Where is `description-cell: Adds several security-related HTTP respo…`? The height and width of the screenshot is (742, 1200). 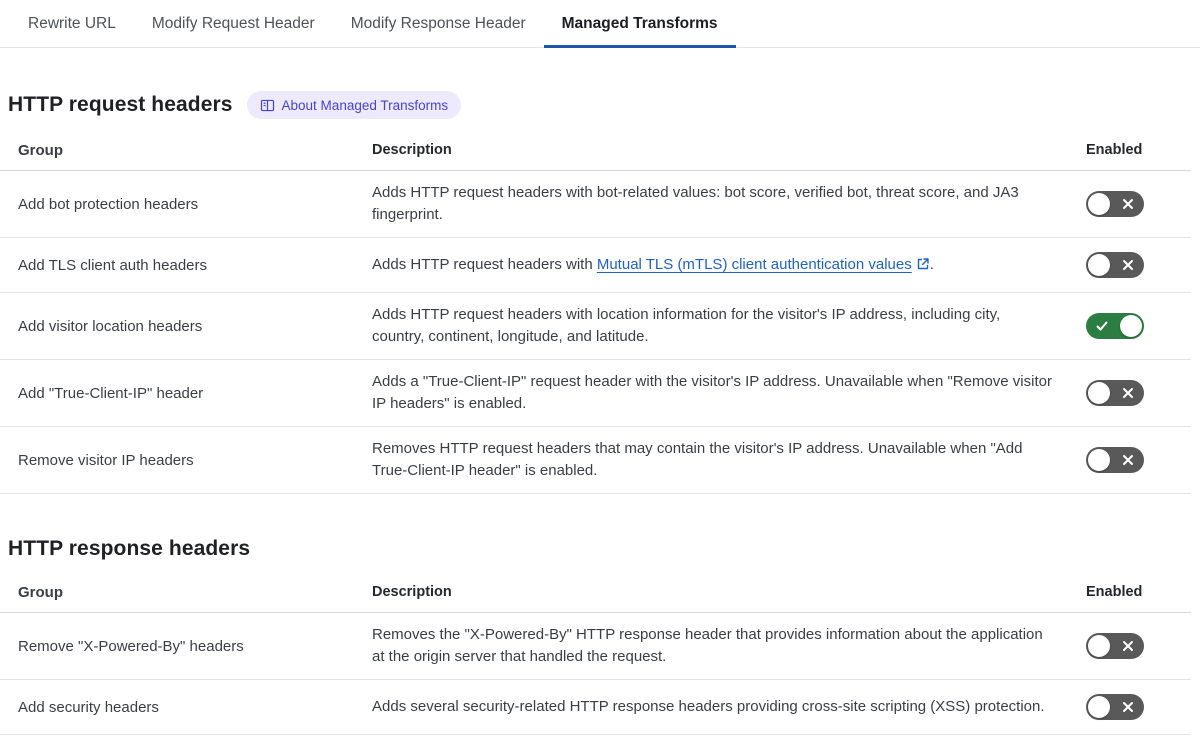
description-cell: Adds several security-related HTTP respo… is located at coordinates (708, 706).